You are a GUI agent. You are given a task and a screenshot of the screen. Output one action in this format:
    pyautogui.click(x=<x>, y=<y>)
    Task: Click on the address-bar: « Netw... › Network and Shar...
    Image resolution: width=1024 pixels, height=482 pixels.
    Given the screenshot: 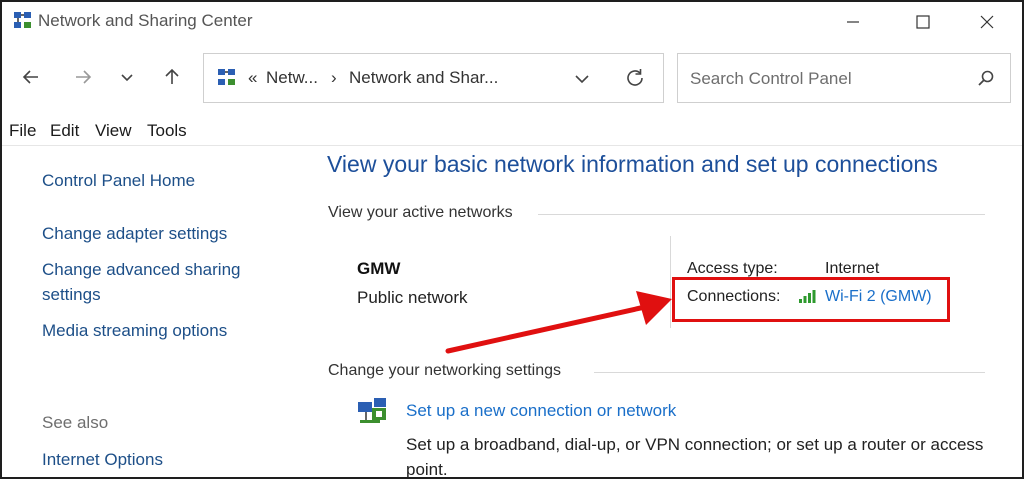 What is the action you would take?
    pyautogui.click(x=433, y=78)
    